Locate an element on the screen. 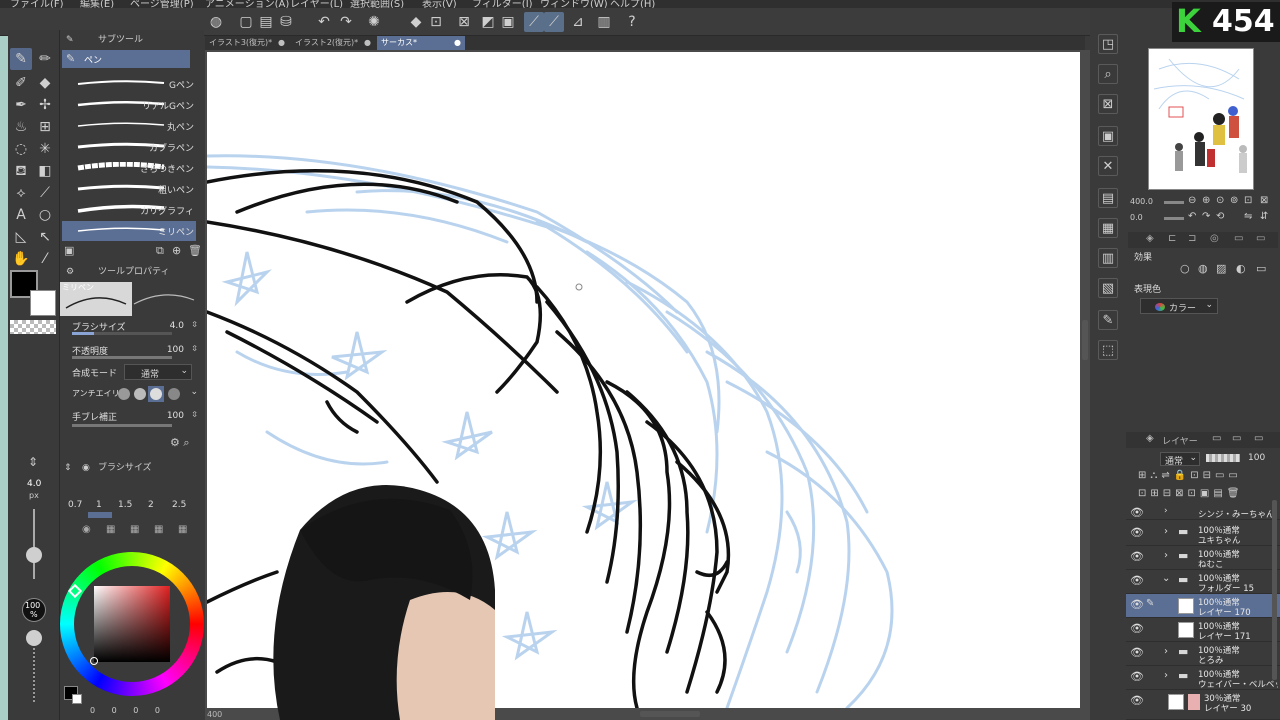 The image size is (1280, 720). snap2-icon: ◩ is located at coordinates (488, 22).